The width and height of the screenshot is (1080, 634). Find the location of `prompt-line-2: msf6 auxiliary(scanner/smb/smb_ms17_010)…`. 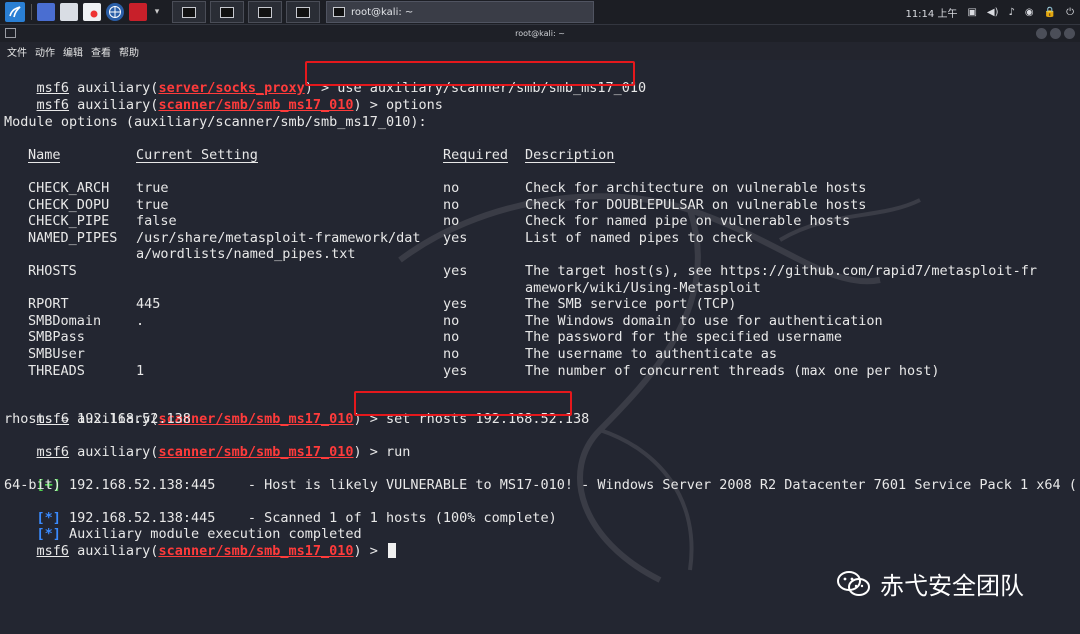

prompt-line-2: msf6 auxiliary(scanner/smb/smb_ms17_010)… is located at coordinates (223, 97).